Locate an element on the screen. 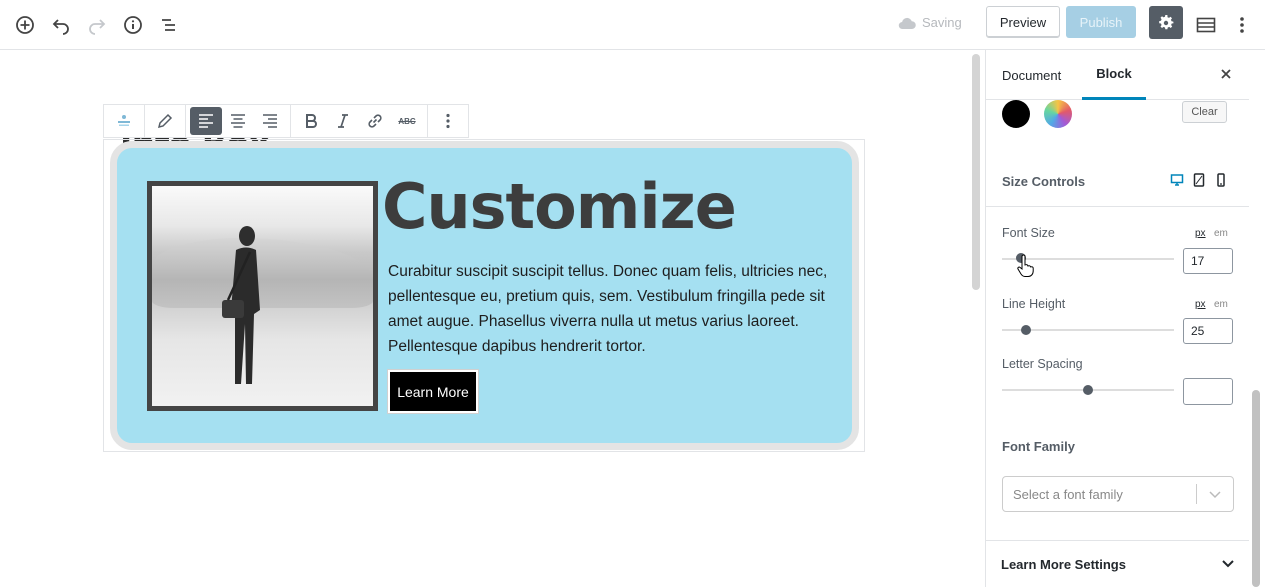  letter-spacing-slider-thumb is located at coordinates (1088, 390).